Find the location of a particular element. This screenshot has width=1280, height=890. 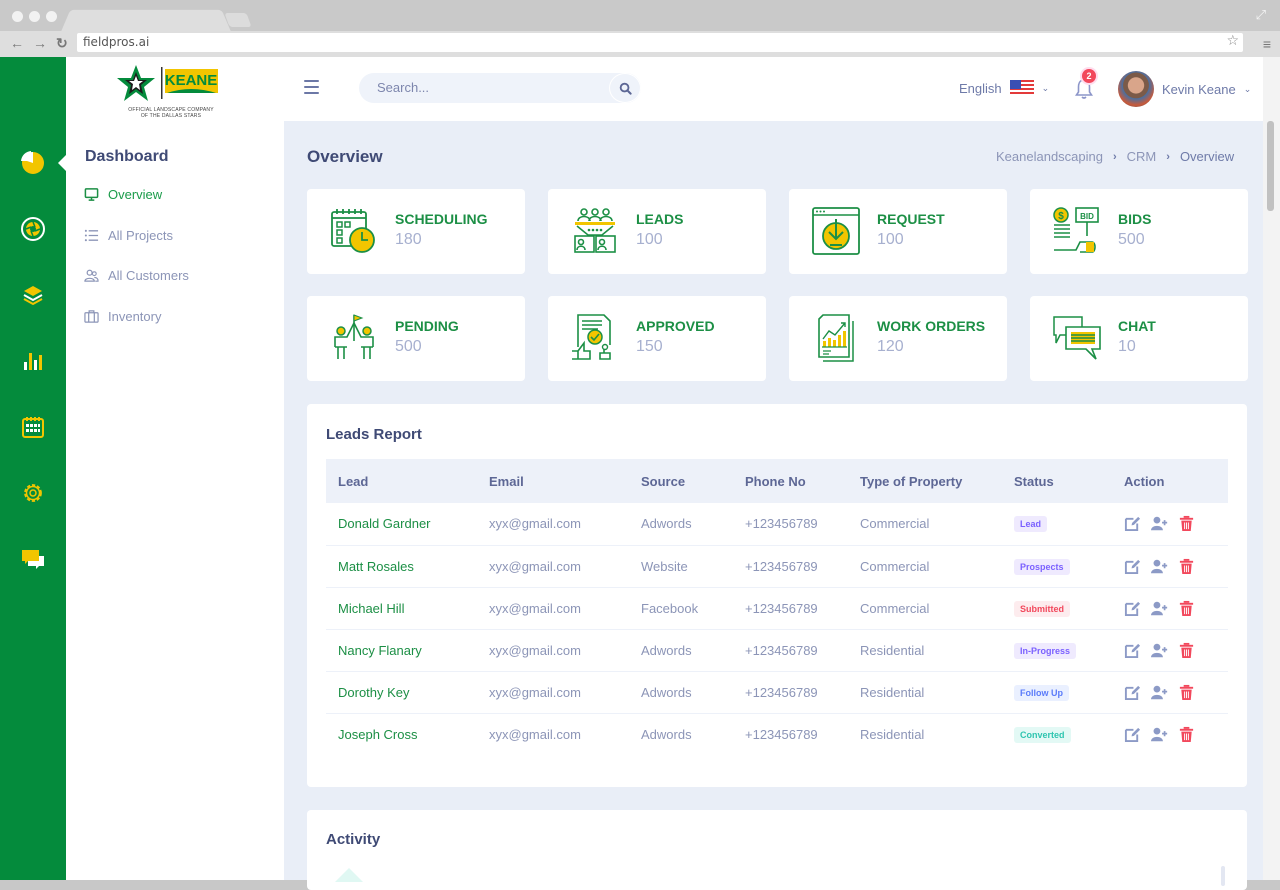

layers-icon is located at coordinates (33, 296).